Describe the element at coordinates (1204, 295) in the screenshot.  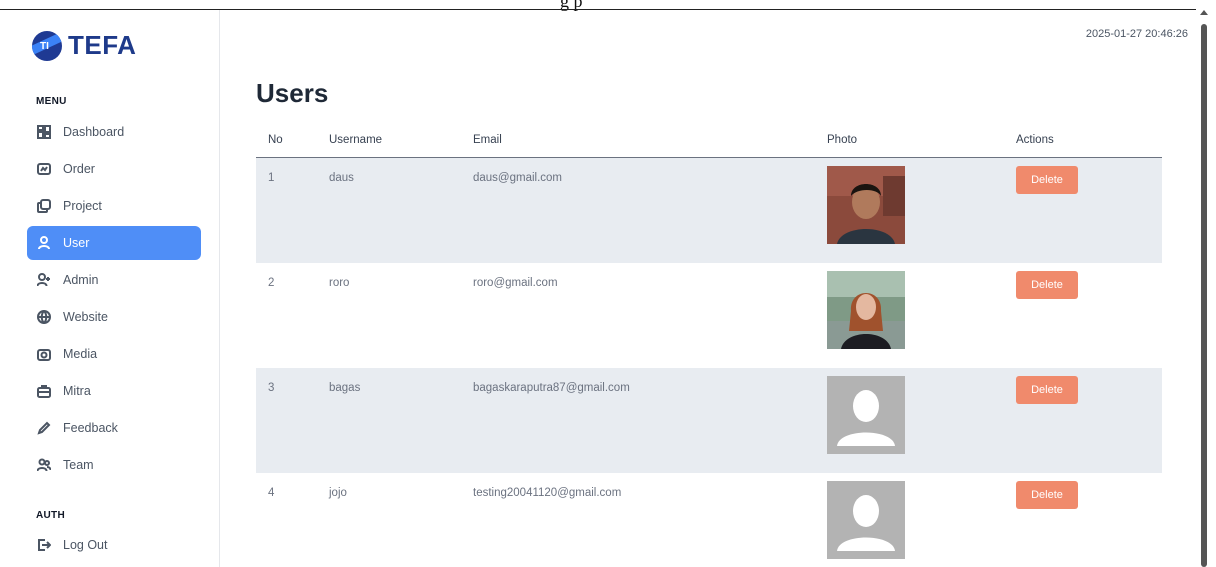
I see `scroll-thumb` at that location.